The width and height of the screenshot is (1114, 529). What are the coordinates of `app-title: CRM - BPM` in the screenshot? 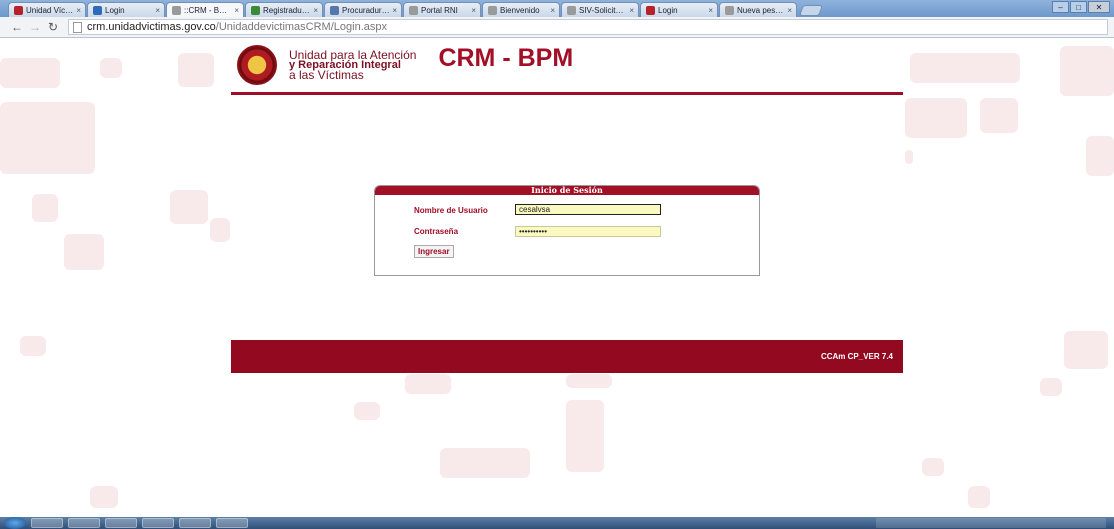 It's located at (506, 57).